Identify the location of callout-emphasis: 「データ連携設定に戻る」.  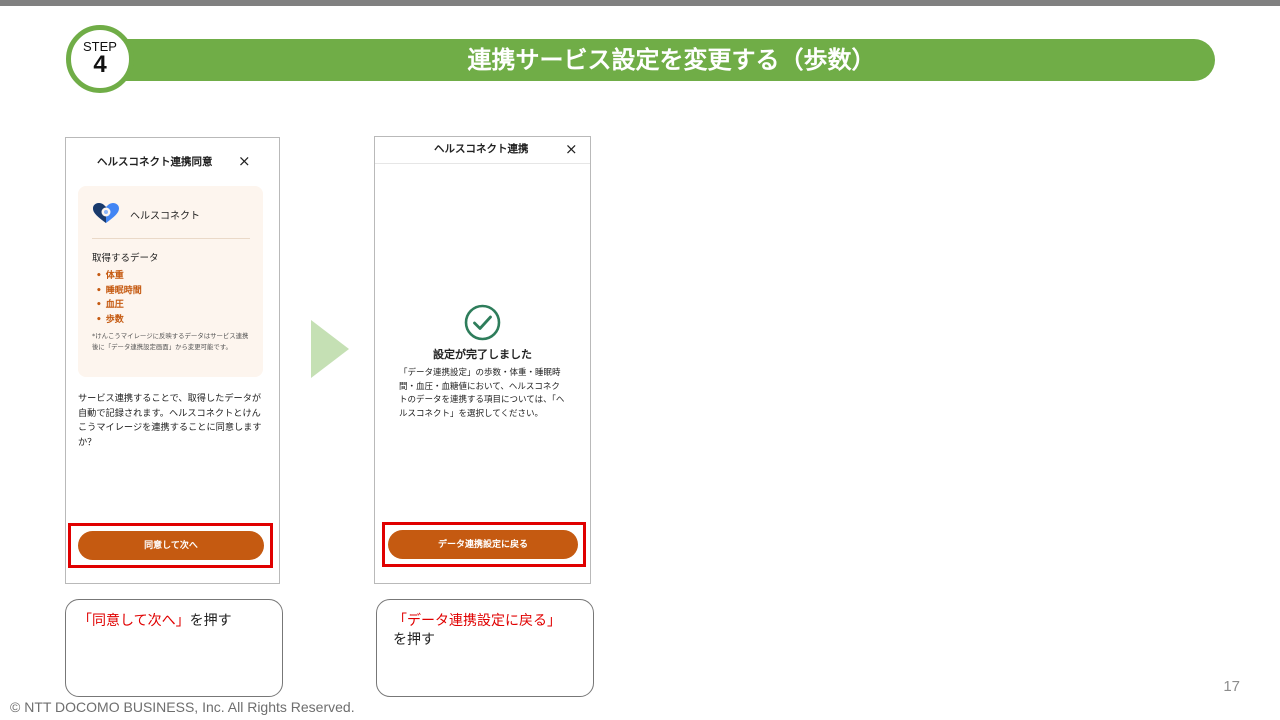
(477, 621).